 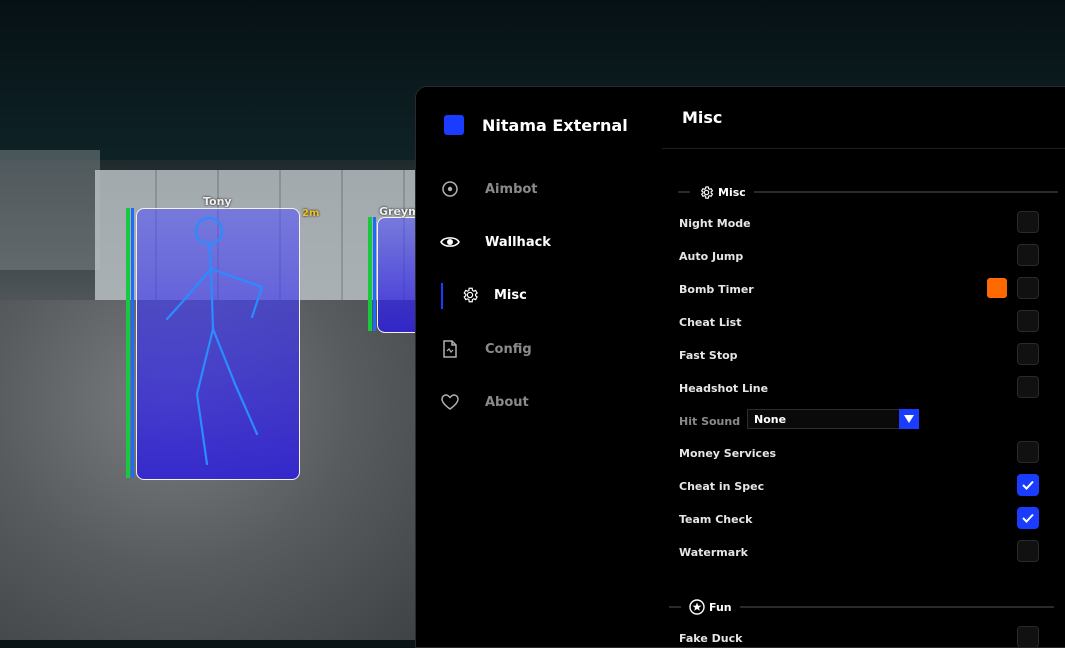 I want to click on eye-icon, so click(x=450, y=242).